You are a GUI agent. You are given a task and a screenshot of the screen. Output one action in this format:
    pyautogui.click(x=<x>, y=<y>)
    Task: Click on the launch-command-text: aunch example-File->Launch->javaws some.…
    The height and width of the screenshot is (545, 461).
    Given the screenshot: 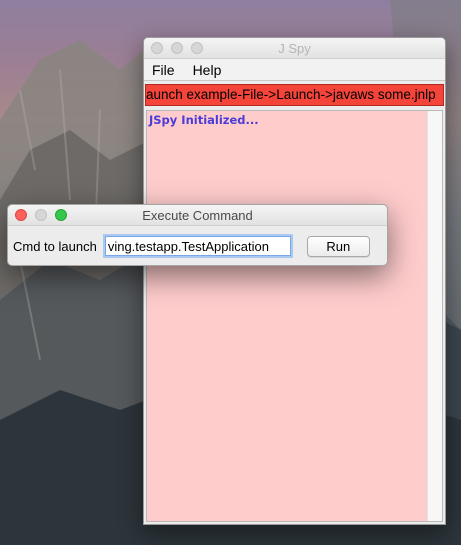 What is the action you would take?
    pyautogui.click(x=291, y=94)
    